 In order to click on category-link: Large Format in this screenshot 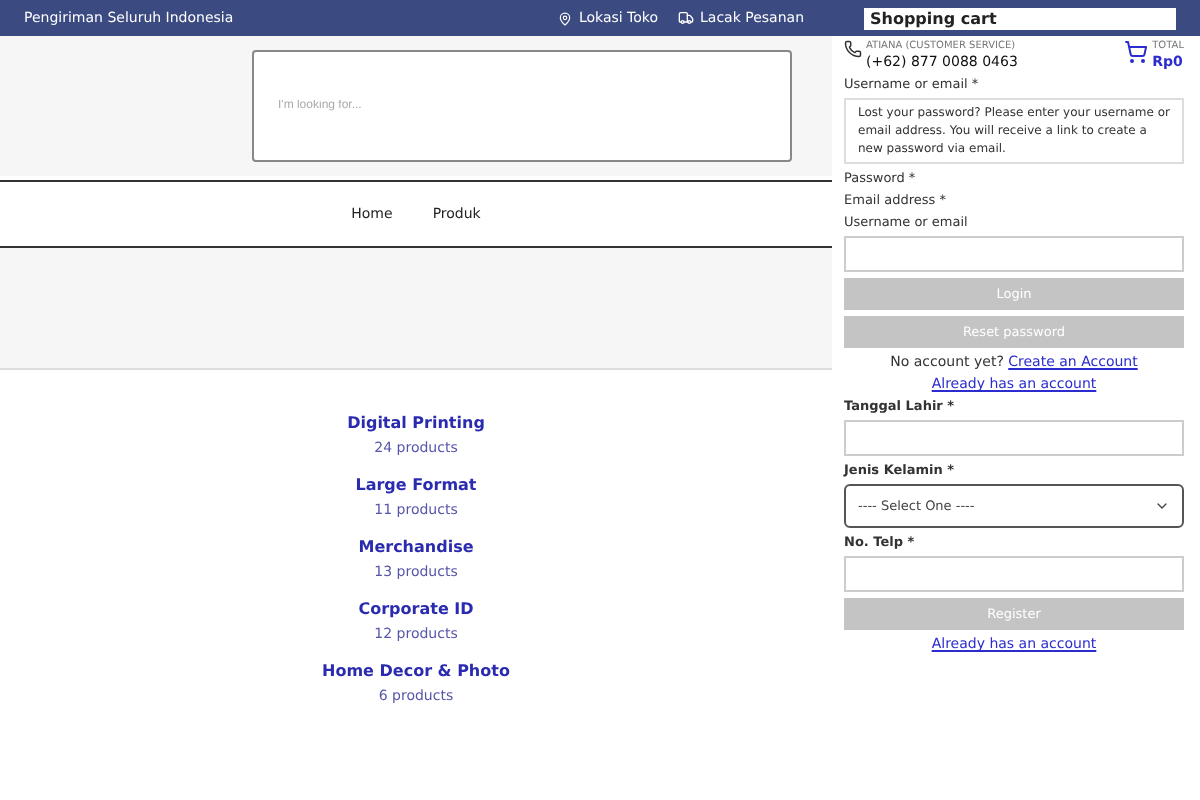, I will do `click(416, 485)`.